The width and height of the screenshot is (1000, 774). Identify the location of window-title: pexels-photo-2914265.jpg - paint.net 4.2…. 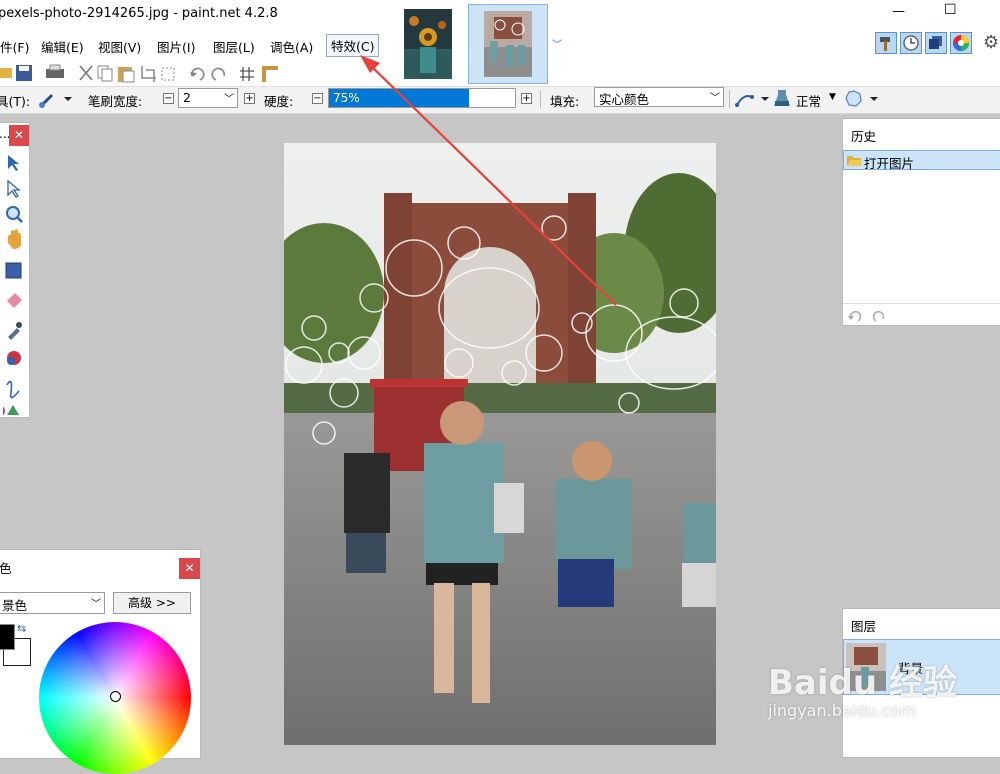
(139, 13).